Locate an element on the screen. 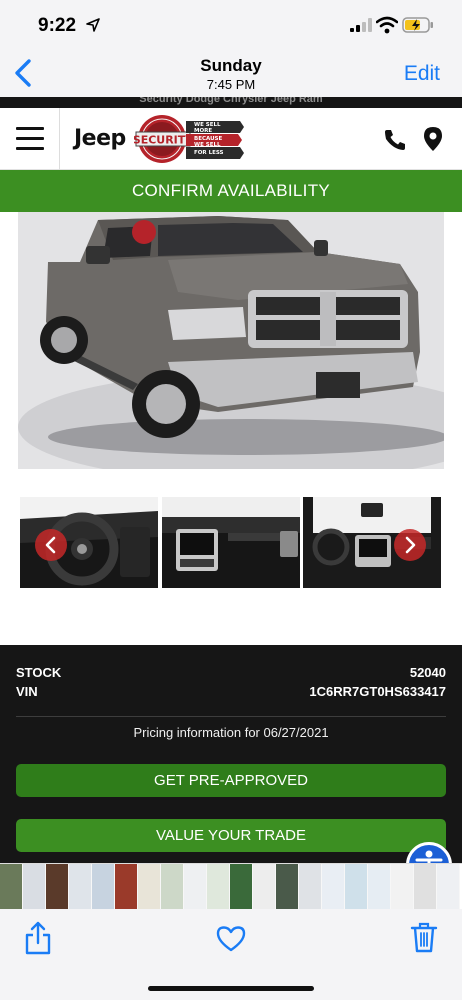  vin-value: 1C6RR7GT0HS633417 is located at coordinates (377, 691).